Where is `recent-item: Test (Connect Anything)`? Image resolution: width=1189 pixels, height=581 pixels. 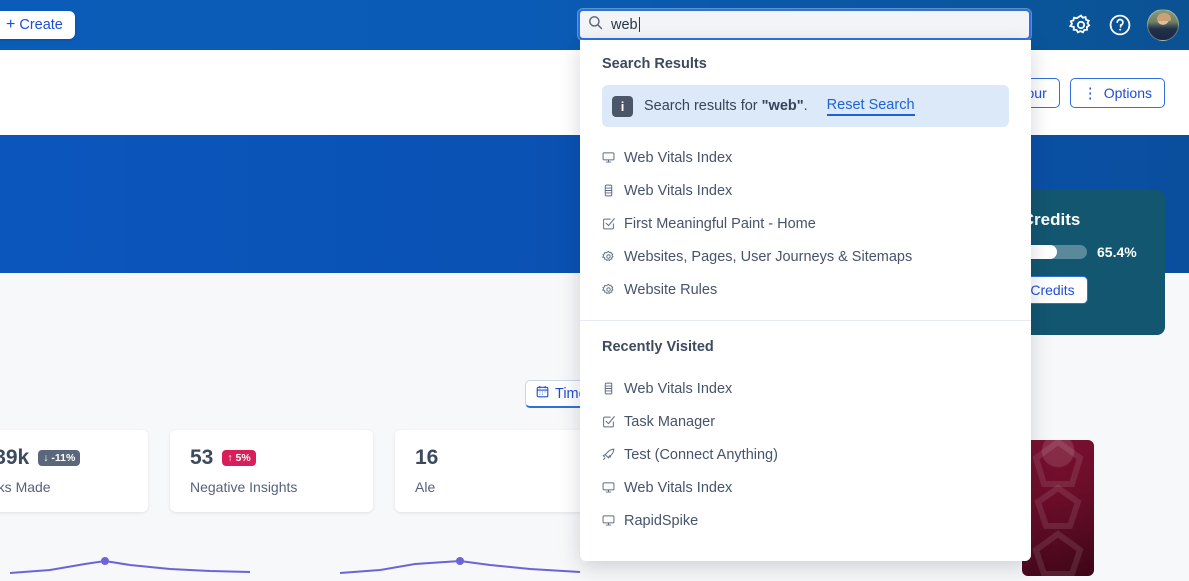 recent-item: Test (Connect Anything) is located at coordinates (805, 454).